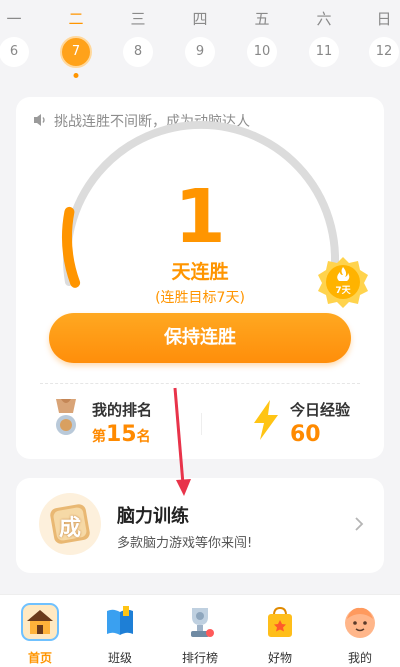  I want to click on avatar-icon, so click(360, 622).